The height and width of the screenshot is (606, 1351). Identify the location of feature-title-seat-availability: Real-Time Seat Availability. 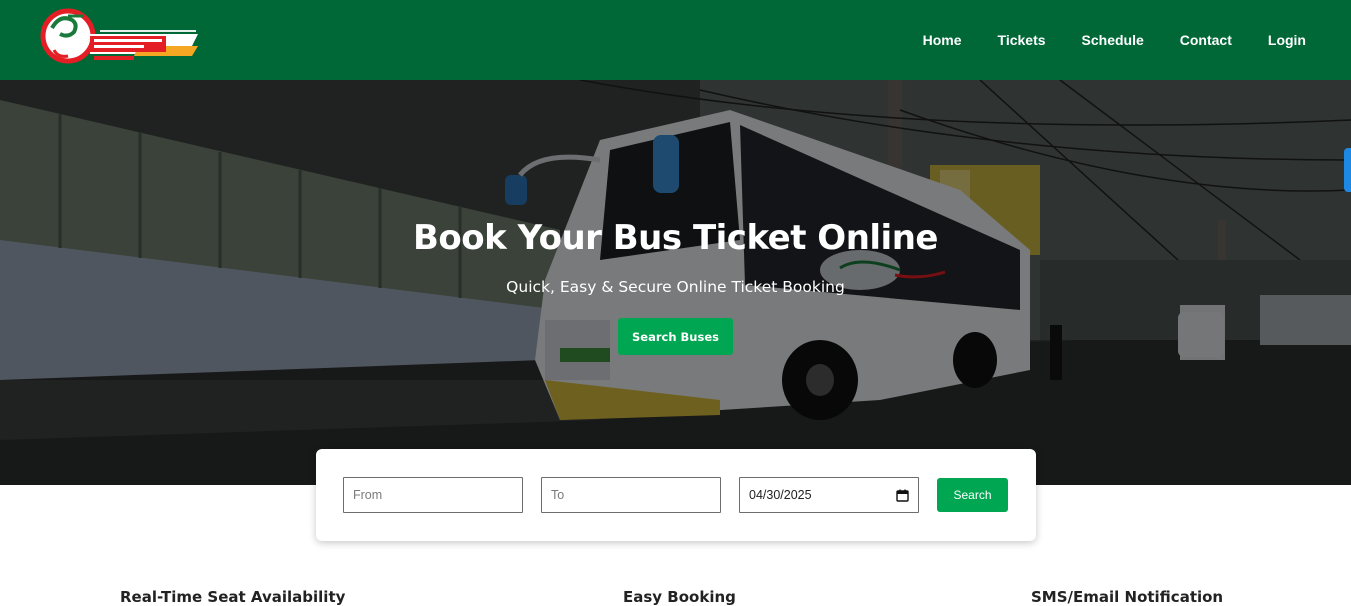
(233, 597).